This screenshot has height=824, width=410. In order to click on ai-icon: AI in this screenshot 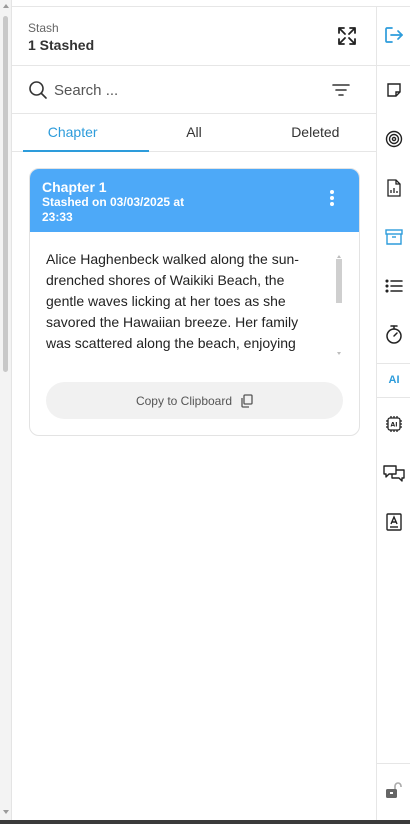, I will do `click(393, 380)`.